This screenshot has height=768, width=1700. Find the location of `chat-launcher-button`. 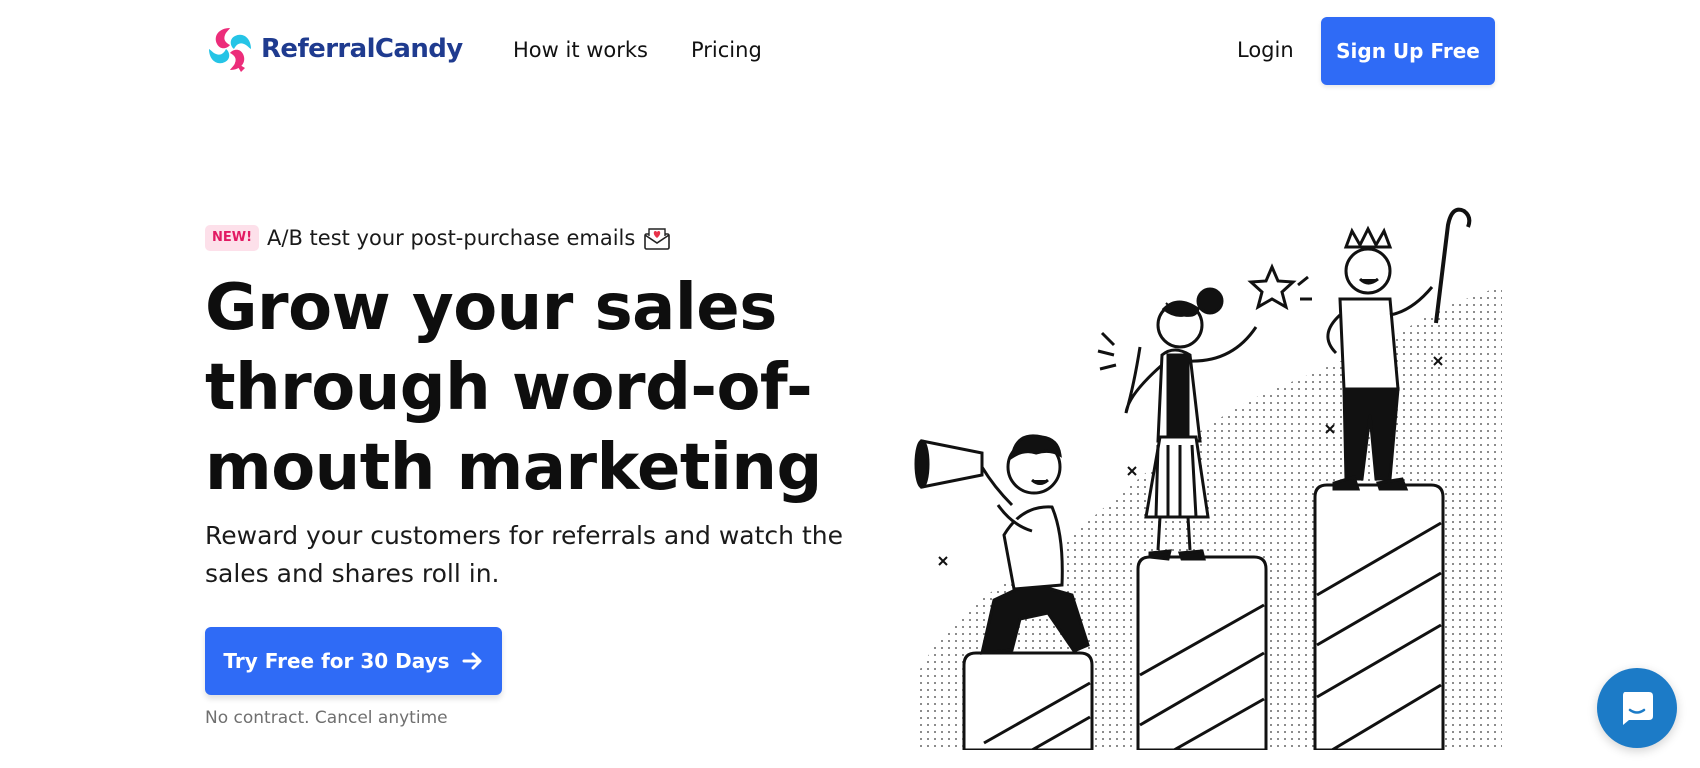

chat-launcher-button is located at coordinates (1637, 708).